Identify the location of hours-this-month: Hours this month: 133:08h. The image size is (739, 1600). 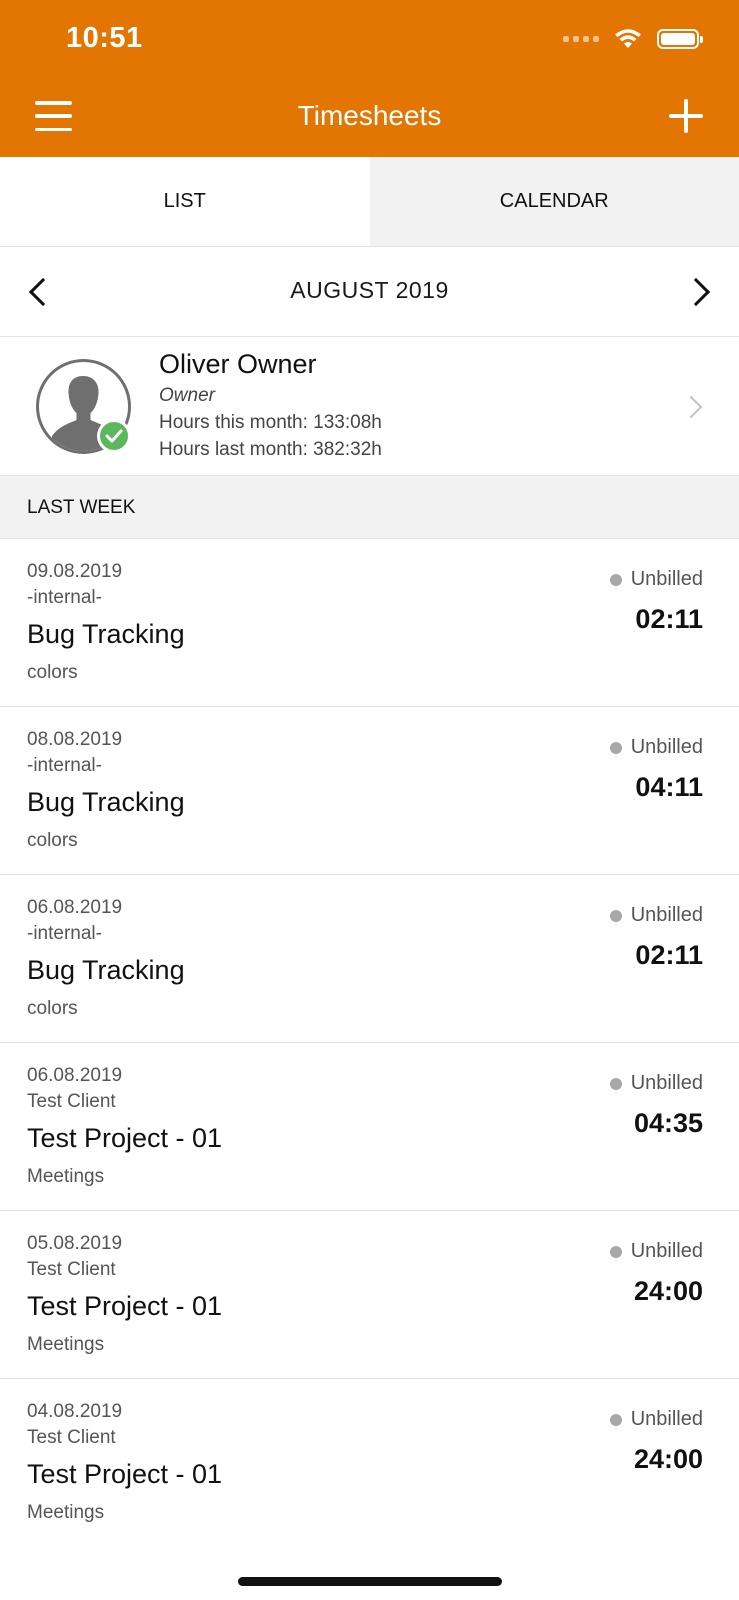
(270, 422).